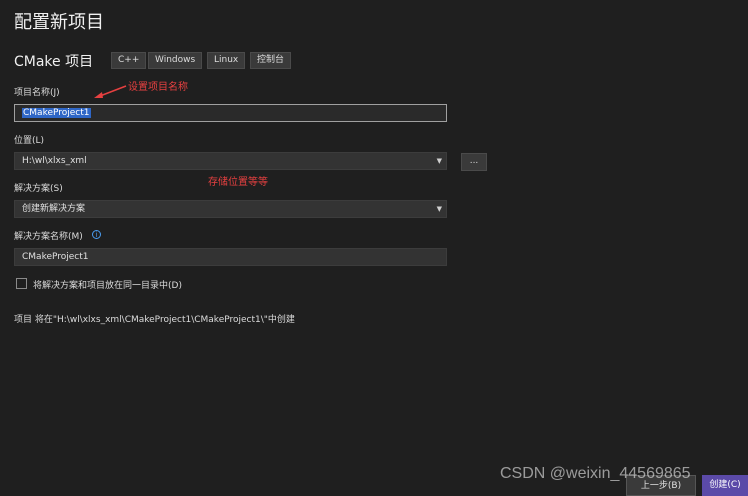 Image resolution: width=748 pixels, height=496 pixels. I want to click on info-icon: i, so click(96, 234).